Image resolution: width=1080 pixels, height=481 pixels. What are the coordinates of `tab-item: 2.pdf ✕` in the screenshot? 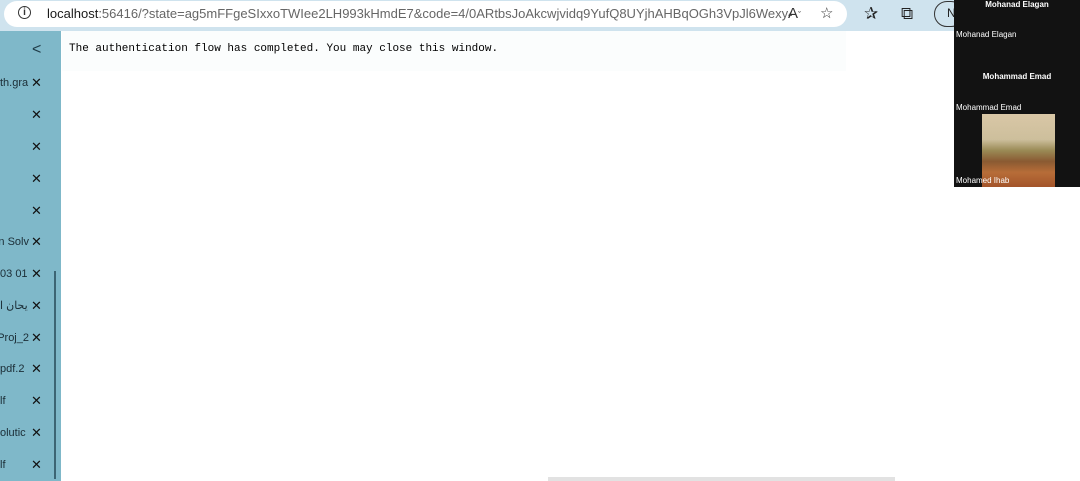 It's located at (30, 369).